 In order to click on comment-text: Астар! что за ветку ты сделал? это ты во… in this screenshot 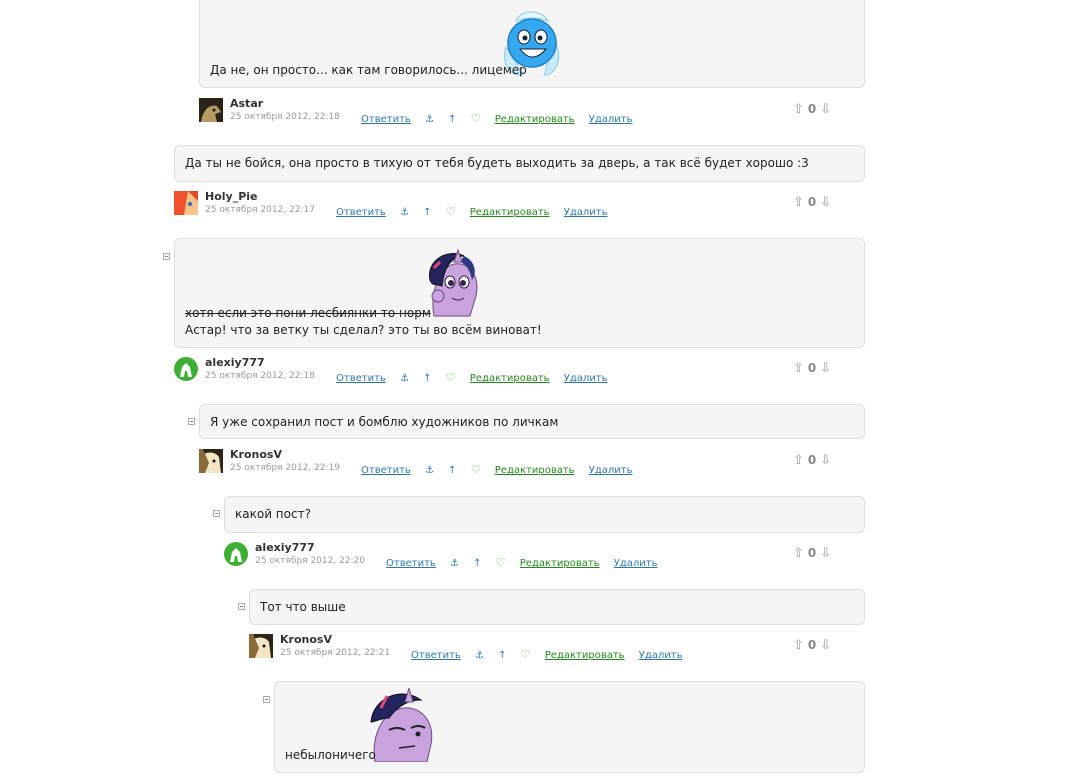, I will do `click(363, 330)`.